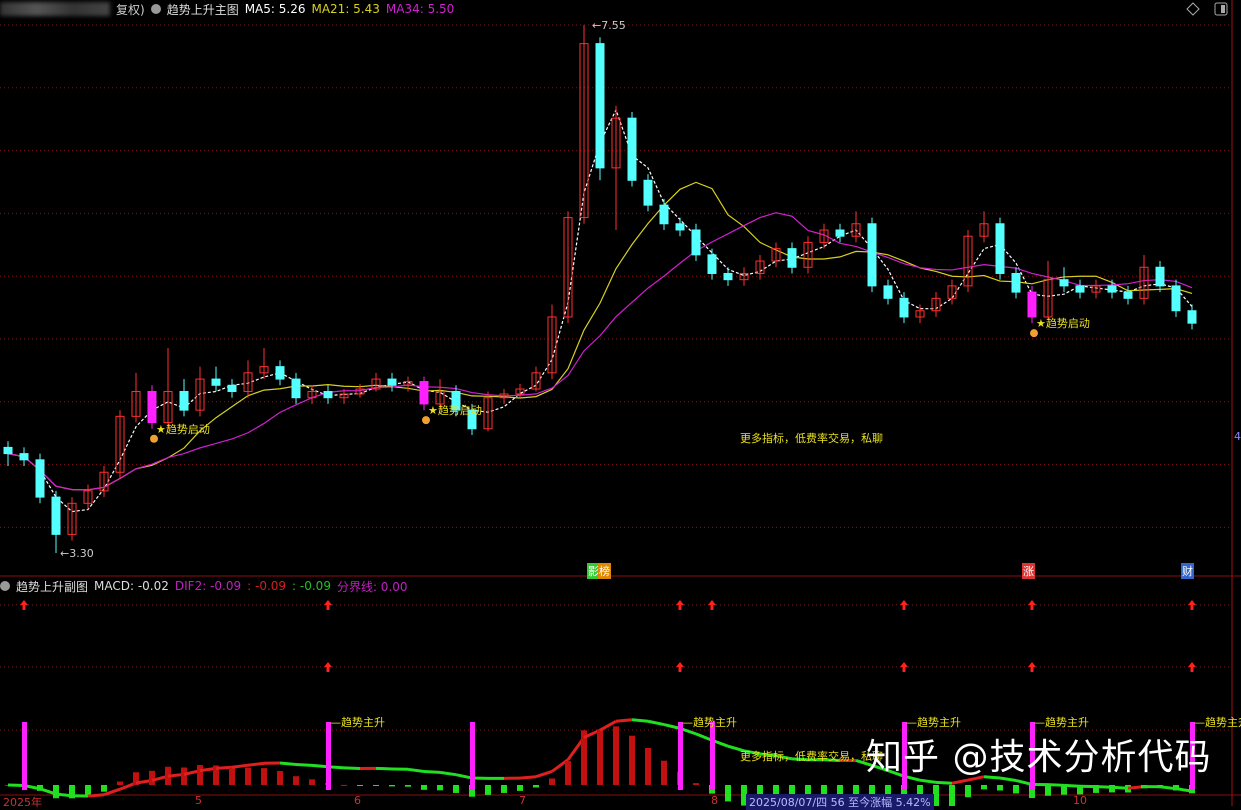  I want to click on value-red: : -0.09, so click(266, 586).